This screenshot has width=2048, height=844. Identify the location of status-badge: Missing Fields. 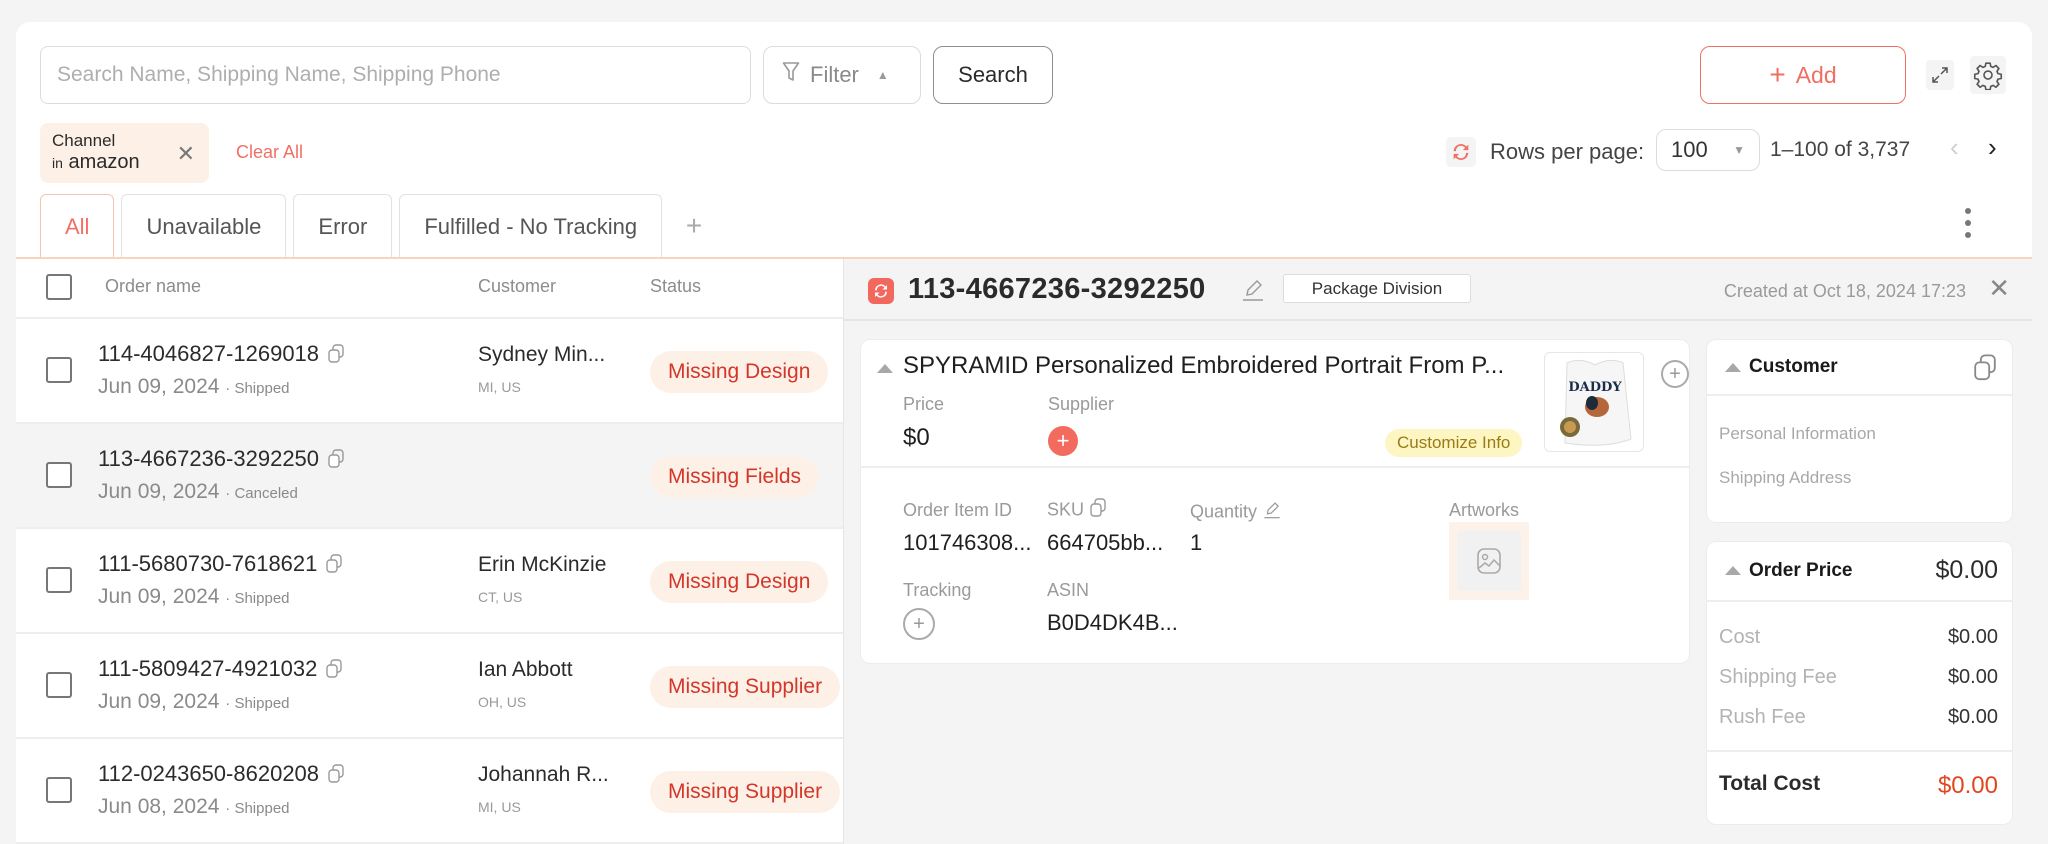
(735, 477).